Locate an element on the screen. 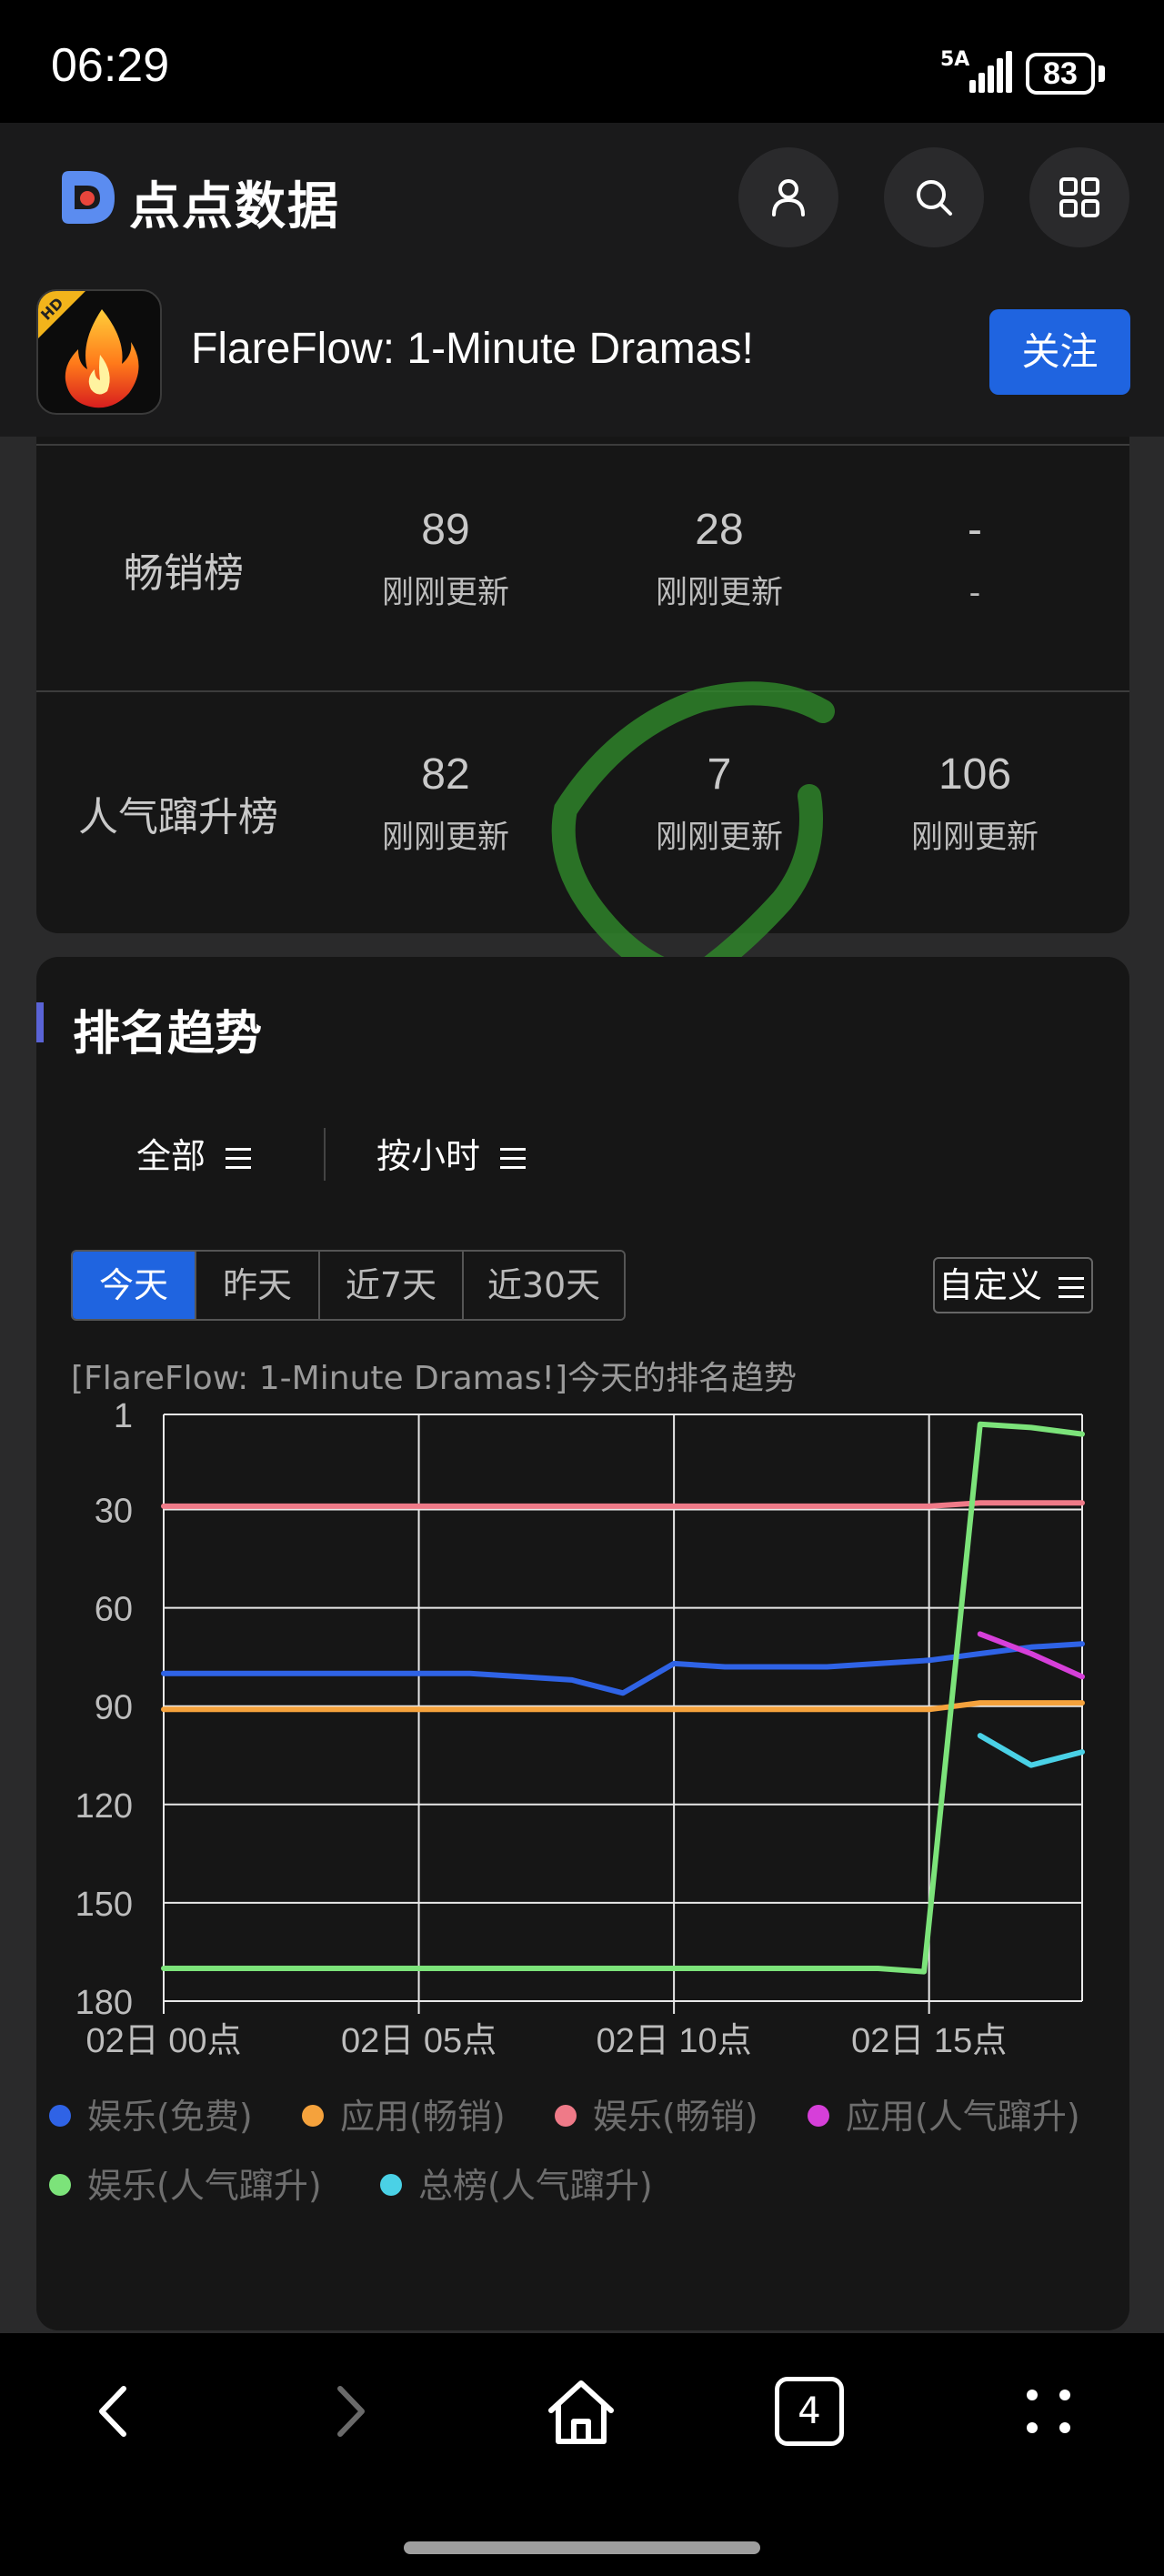 The image size is (1164, 2576). follow-button: 关注 is located at coordinates (1059, 352).